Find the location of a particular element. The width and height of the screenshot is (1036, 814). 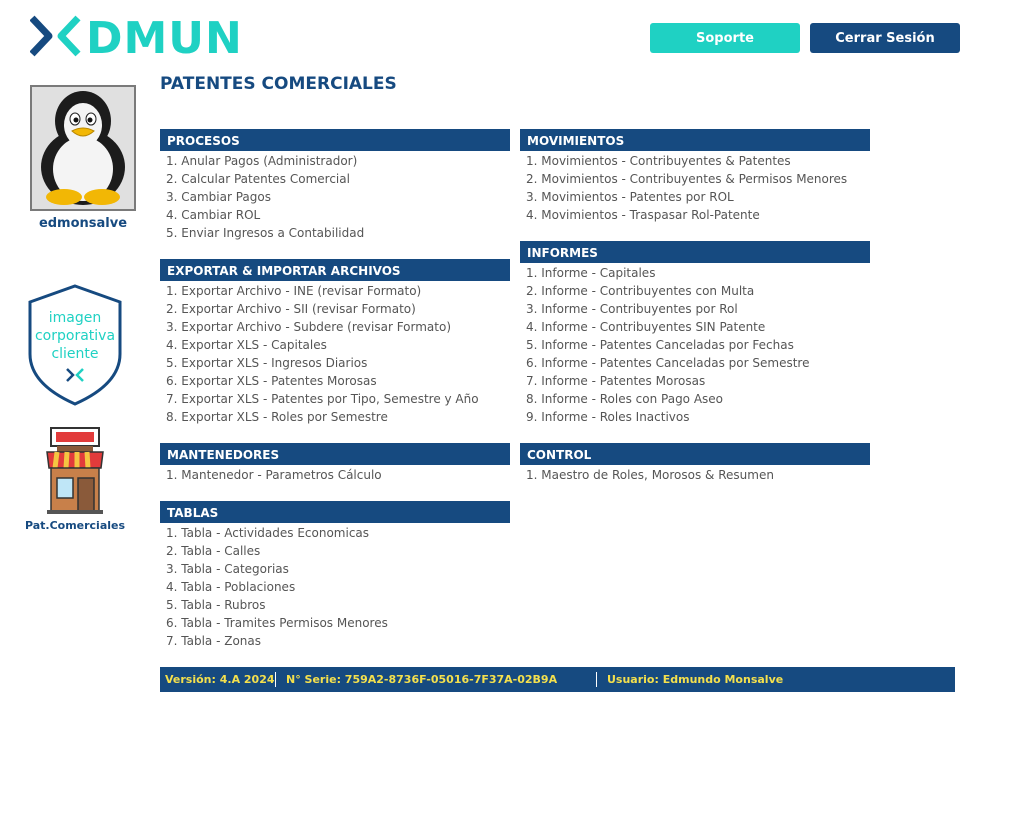

user-text: Usuario: Edmundo Monsalve is located at coordinates (695, 679).